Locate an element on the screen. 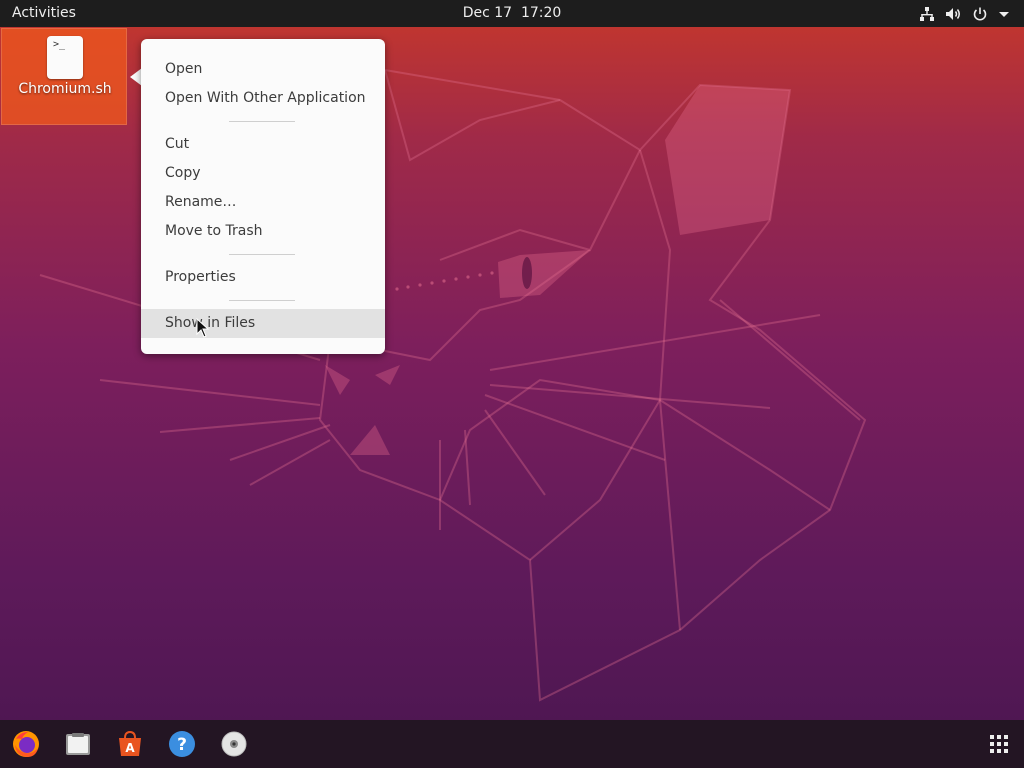 This screenshot has height=768, width=1024. clock: Dec 17 17:20 is located at coordinates (512, 13).